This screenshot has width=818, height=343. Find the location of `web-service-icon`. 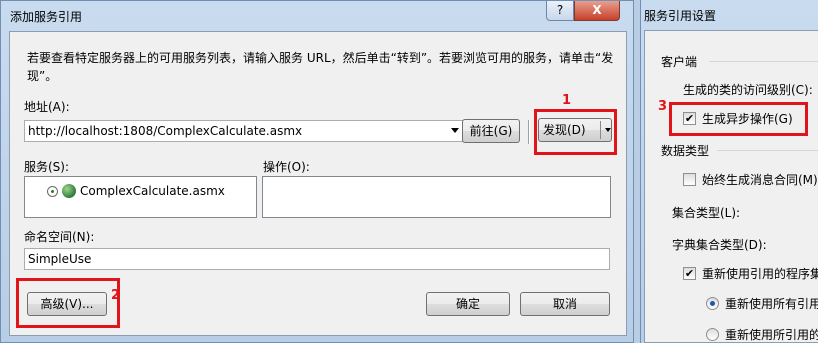

web-service-icon is located at coordinates (69, 191).